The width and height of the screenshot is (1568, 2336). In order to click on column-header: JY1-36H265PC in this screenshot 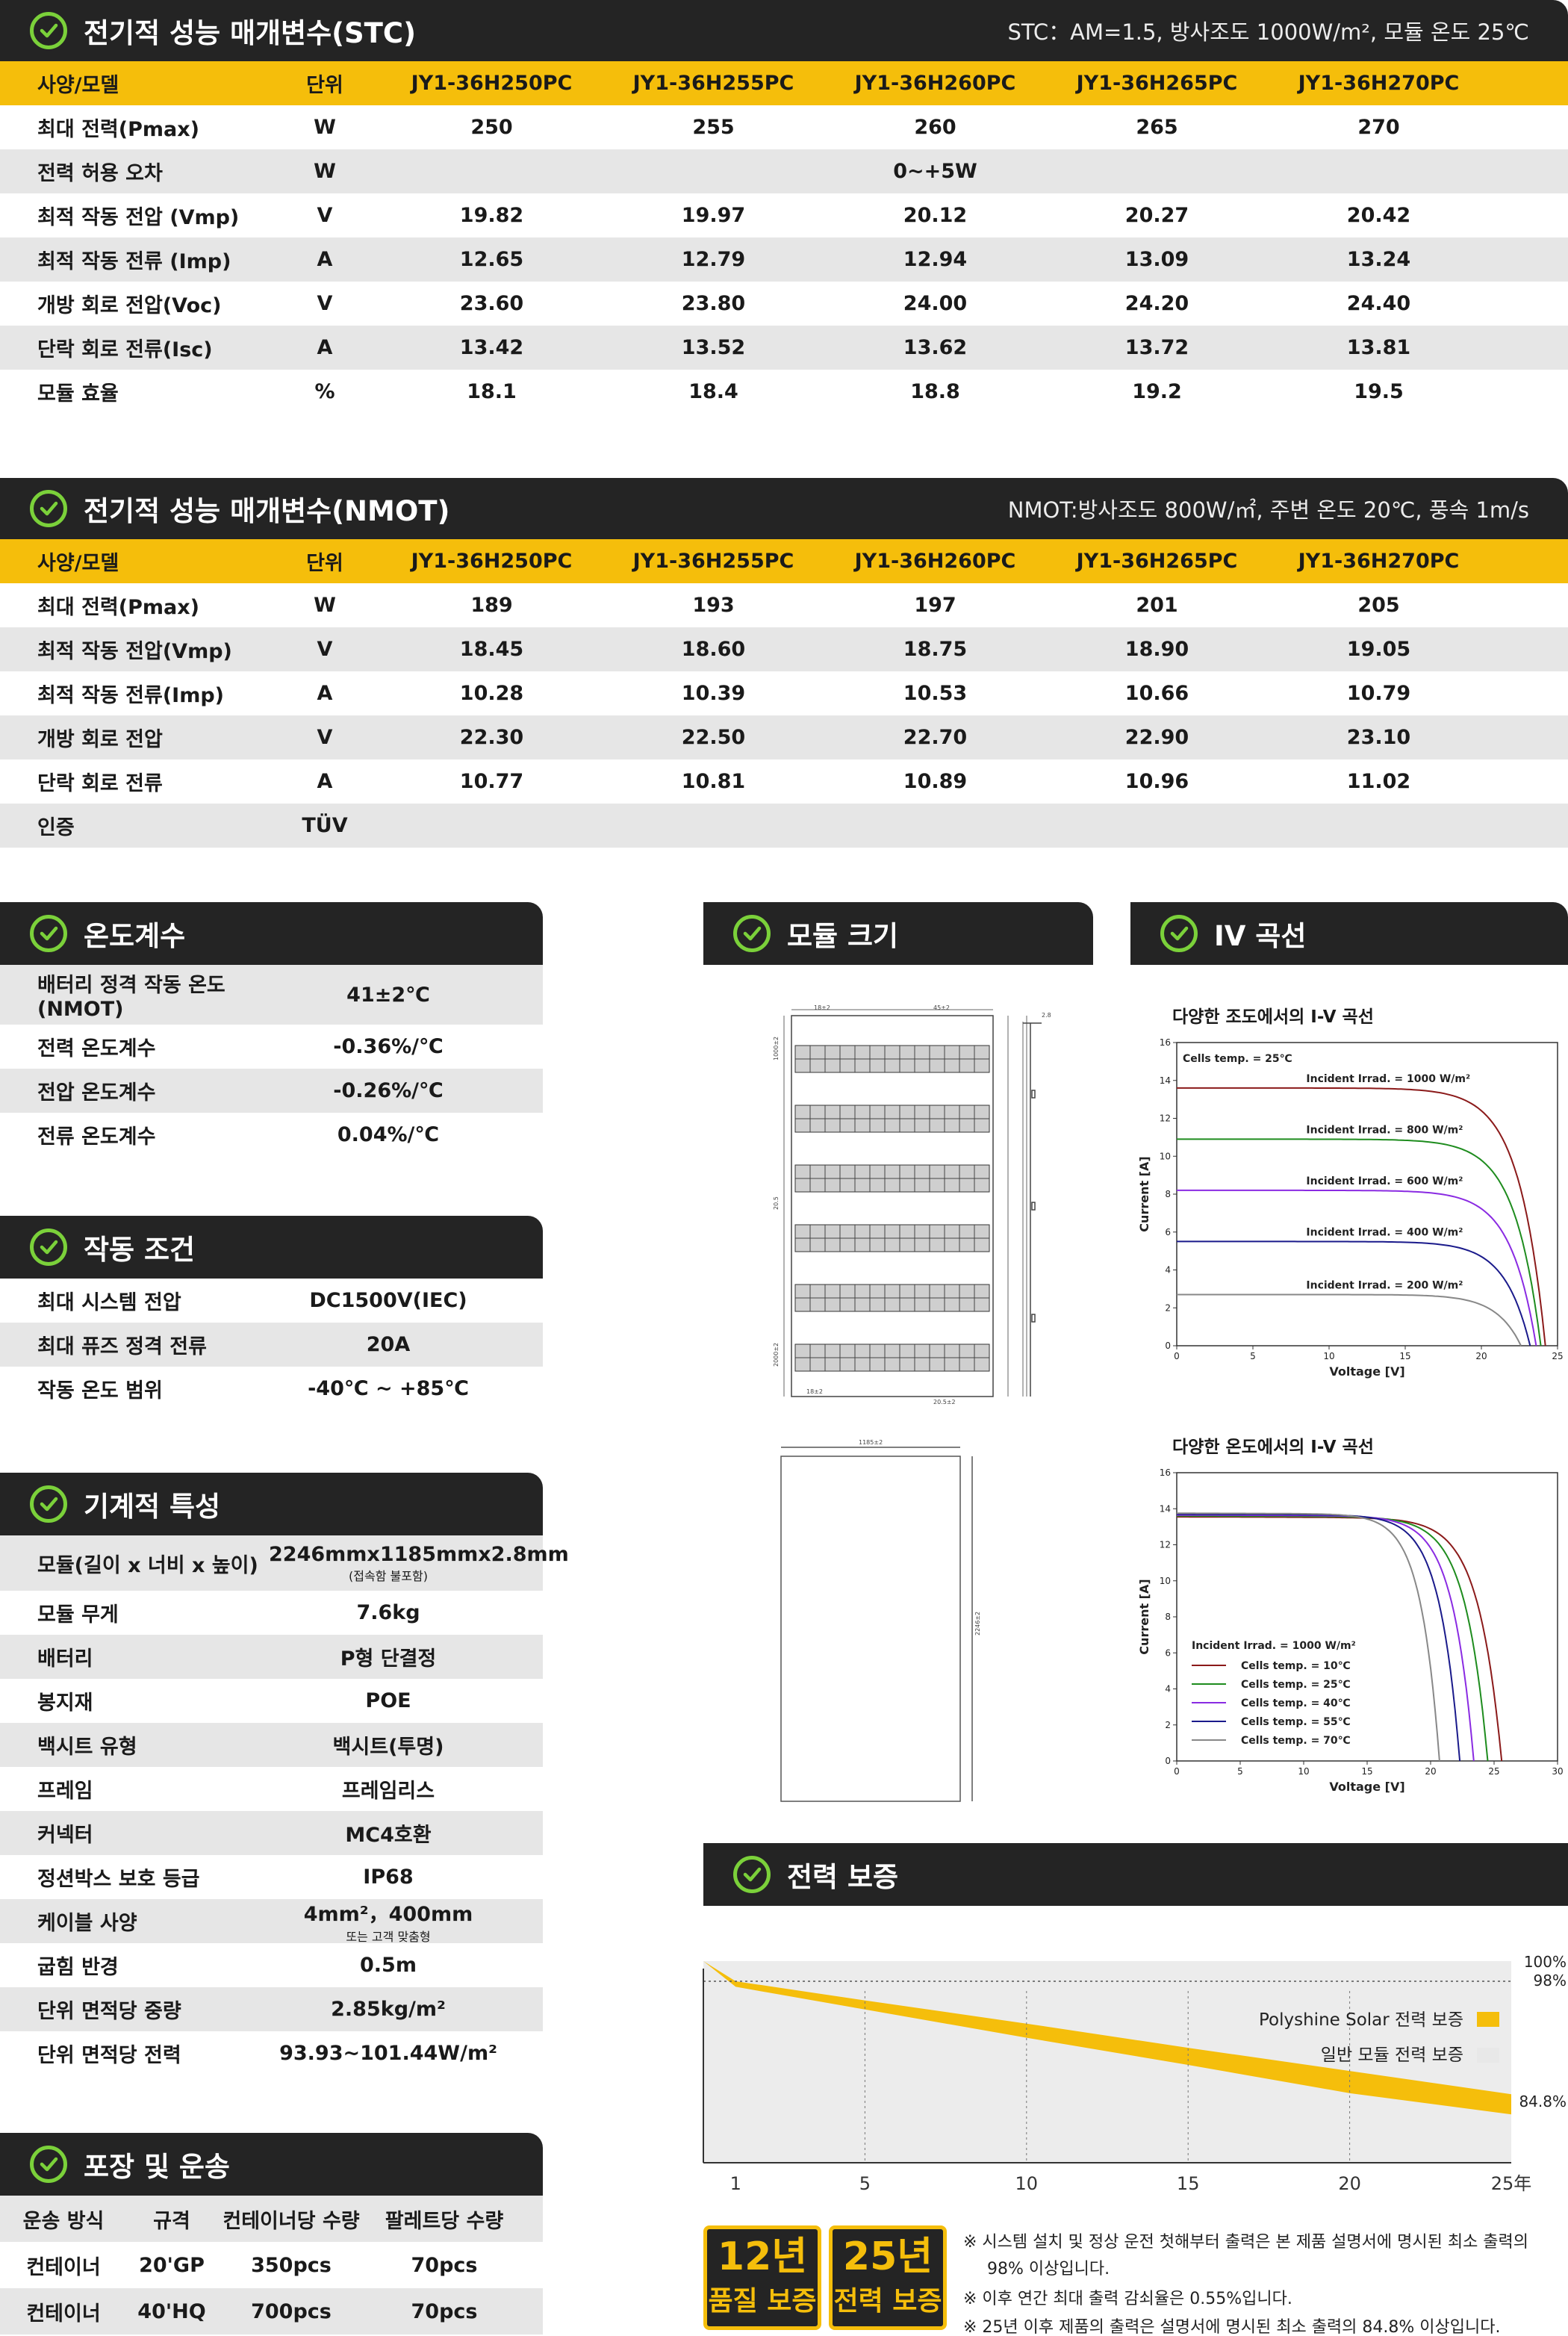, I will do `click(1157, 83)`.